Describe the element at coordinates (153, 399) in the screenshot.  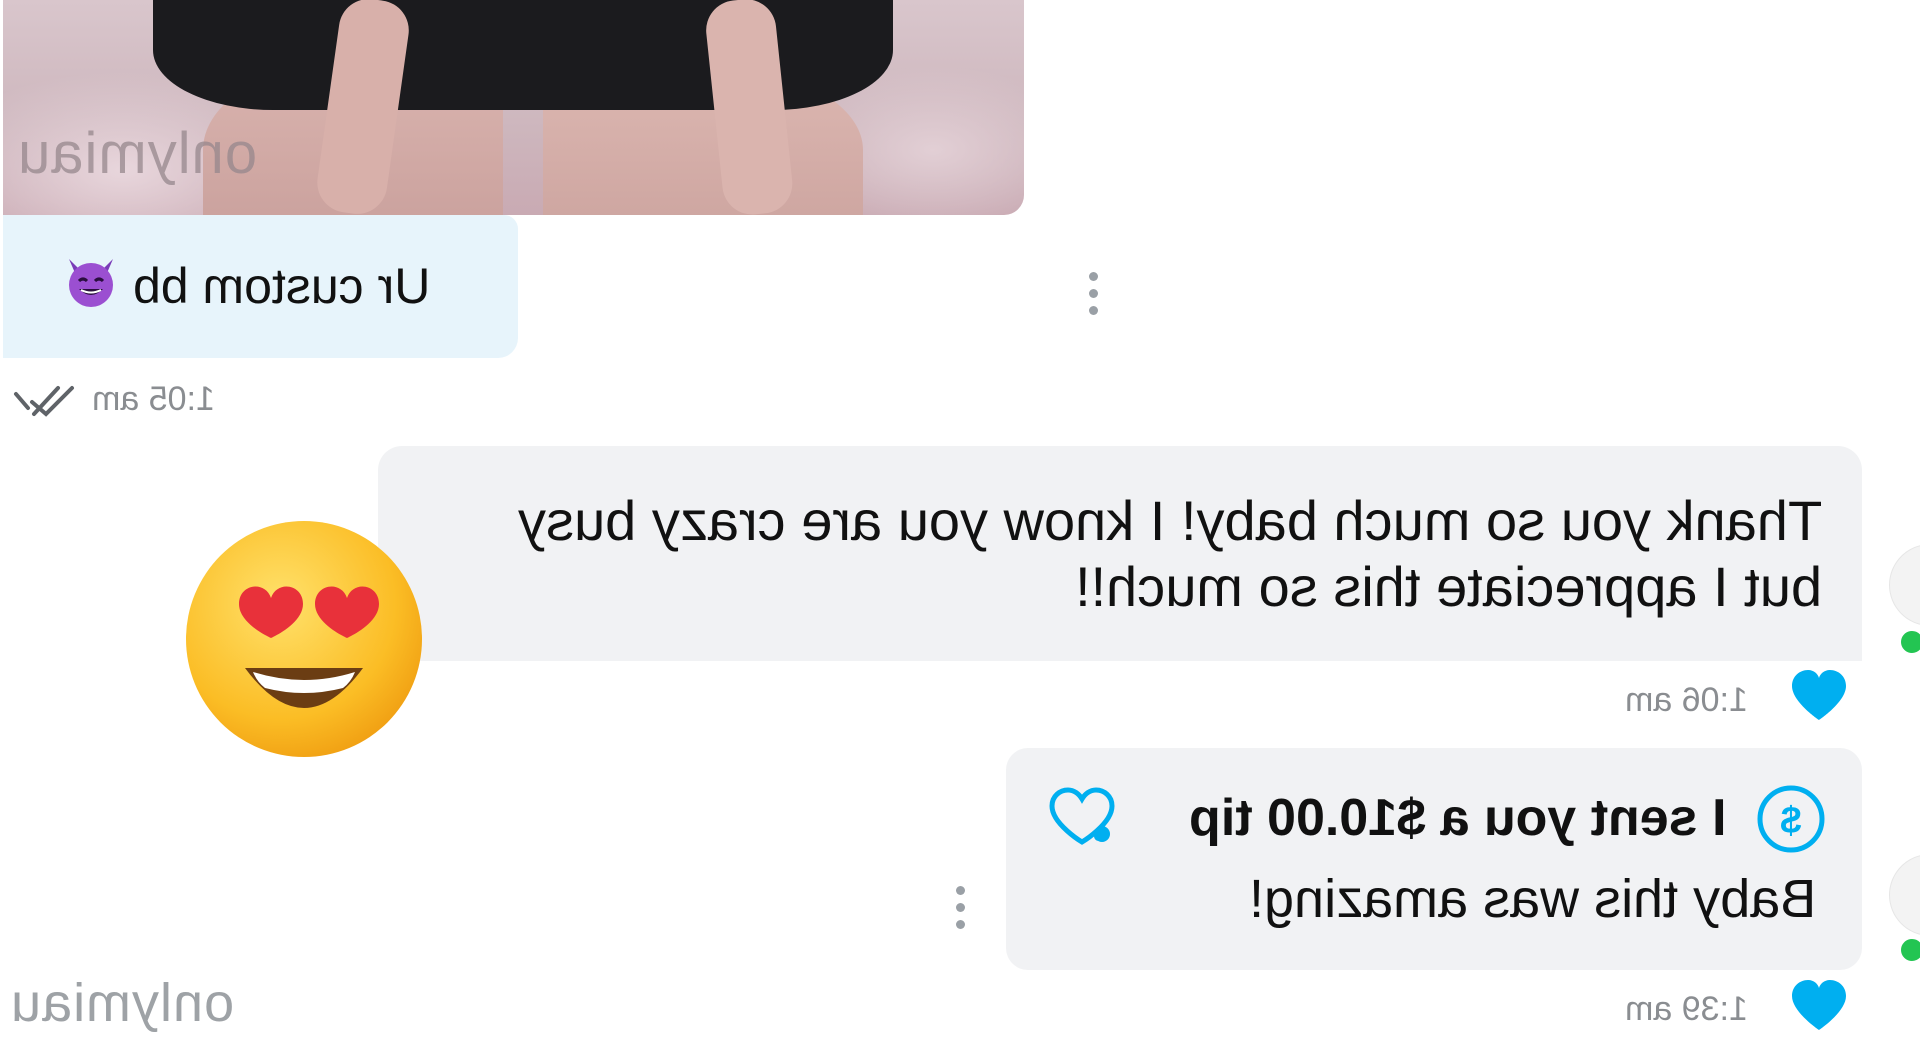
I see `incoming-timestamp: 1:05 am` at that location.